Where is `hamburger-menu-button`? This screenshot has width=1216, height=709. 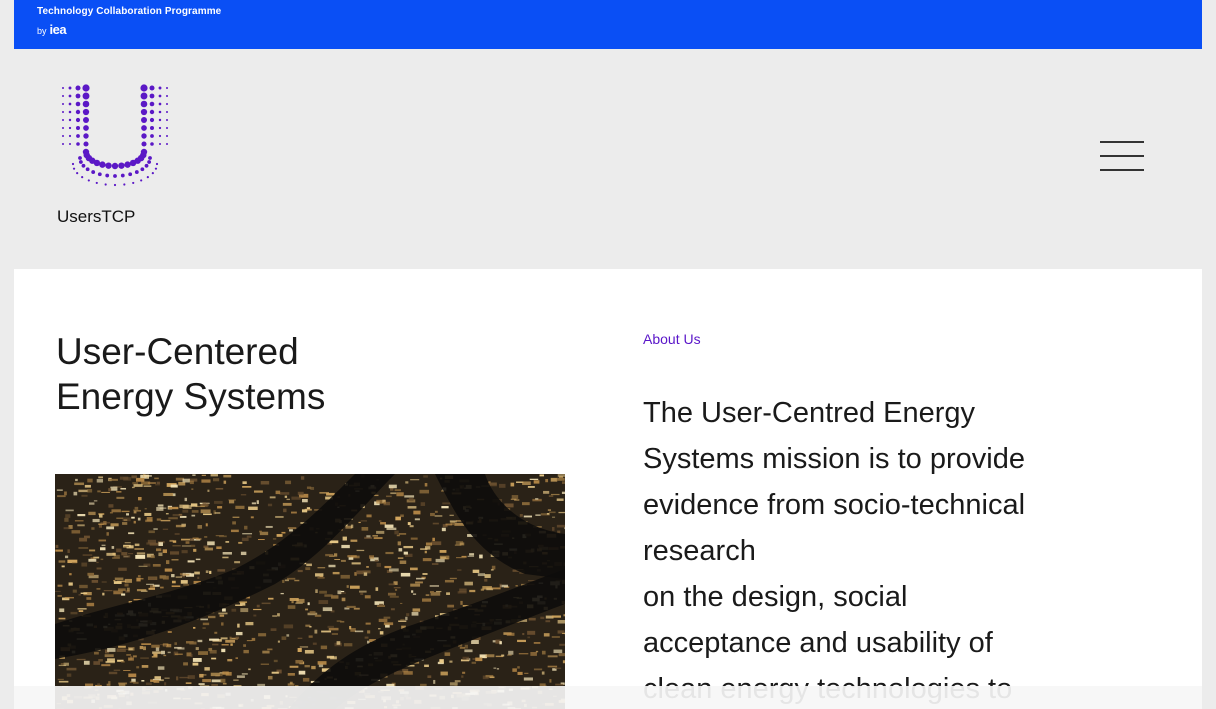
hamburger-menu-button is located at coordinates (1121, 158).